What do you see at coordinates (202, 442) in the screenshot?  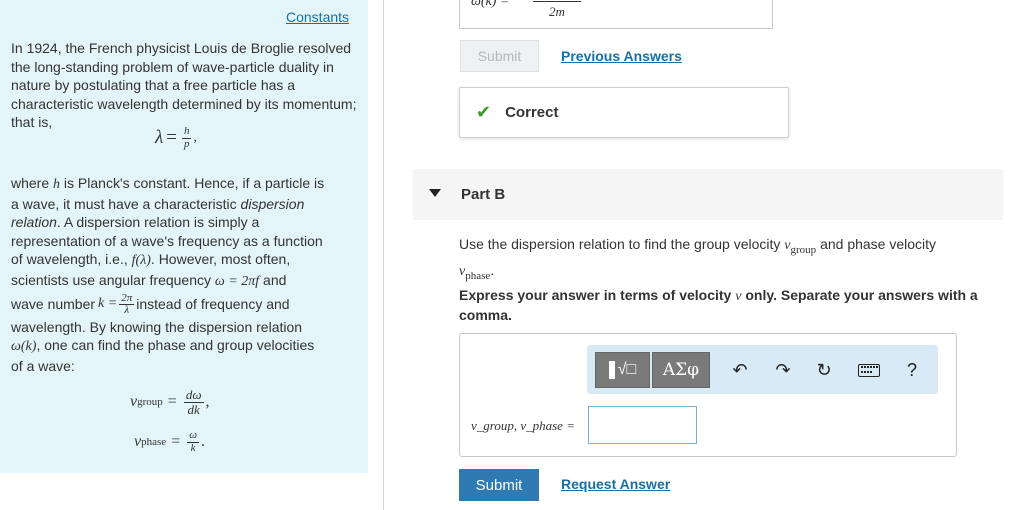 I see `trailing-period: .` at bounding box center [202, 442].